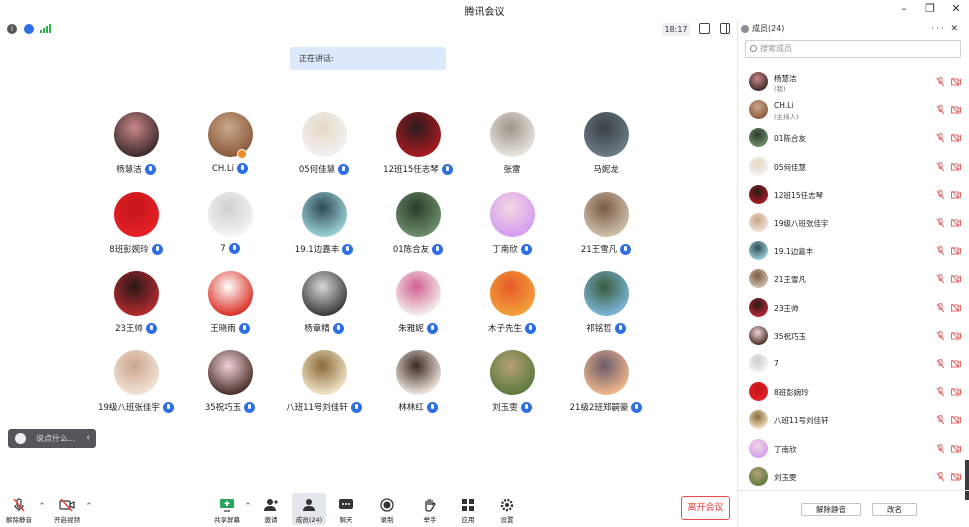  Describe the element at coordinates (853, 194) in the screenshot. I see `member-row: 12班15任志琴` at that location.